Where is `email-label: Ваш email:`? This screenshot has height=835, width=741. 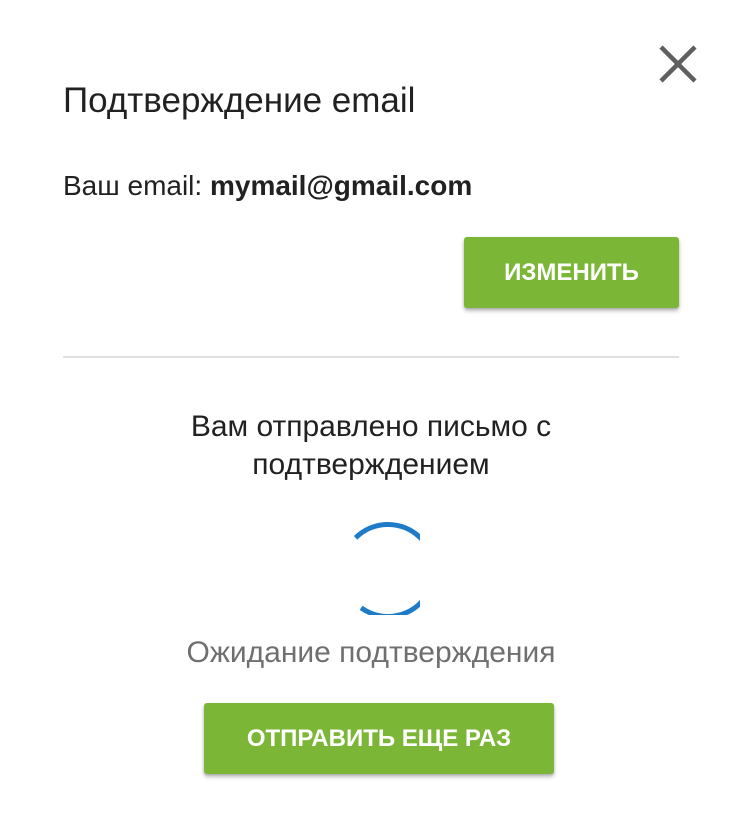 email-label: Ваш email: is located at coordinates (136, 185).